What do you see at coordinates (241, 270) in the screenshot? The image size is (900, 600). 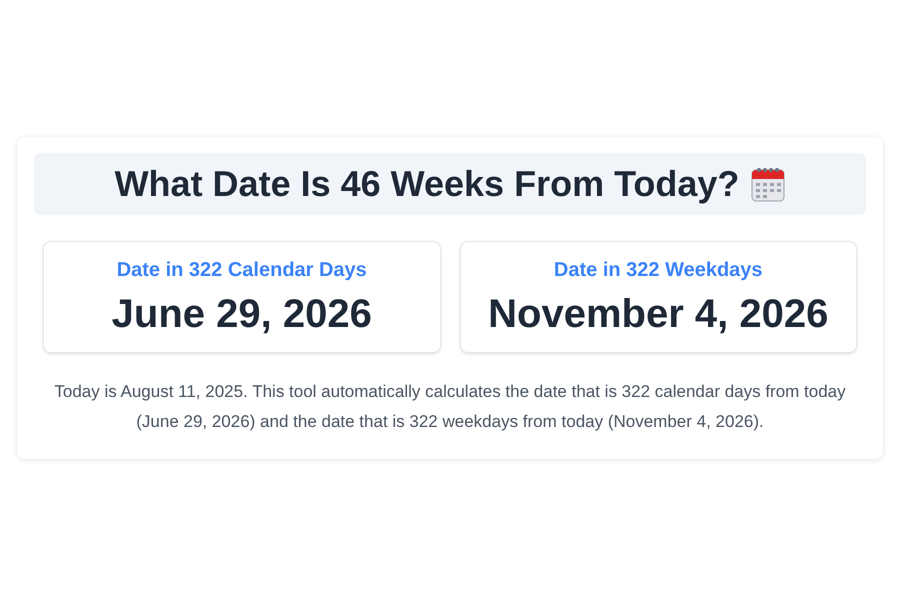 I see `result-label: Date in 322 Calendar Days` at bounding box center [241, 270].